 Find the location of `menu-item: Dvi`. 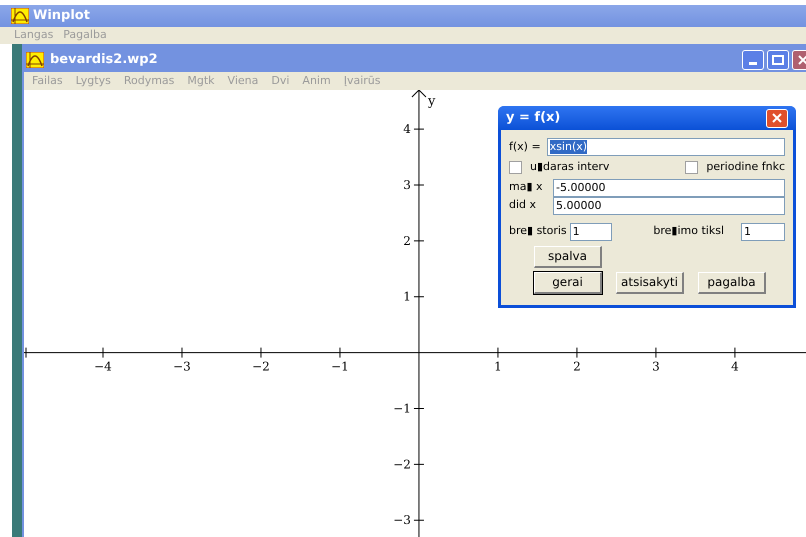

menu-item: Dvi is located at coordinates (280, 81).